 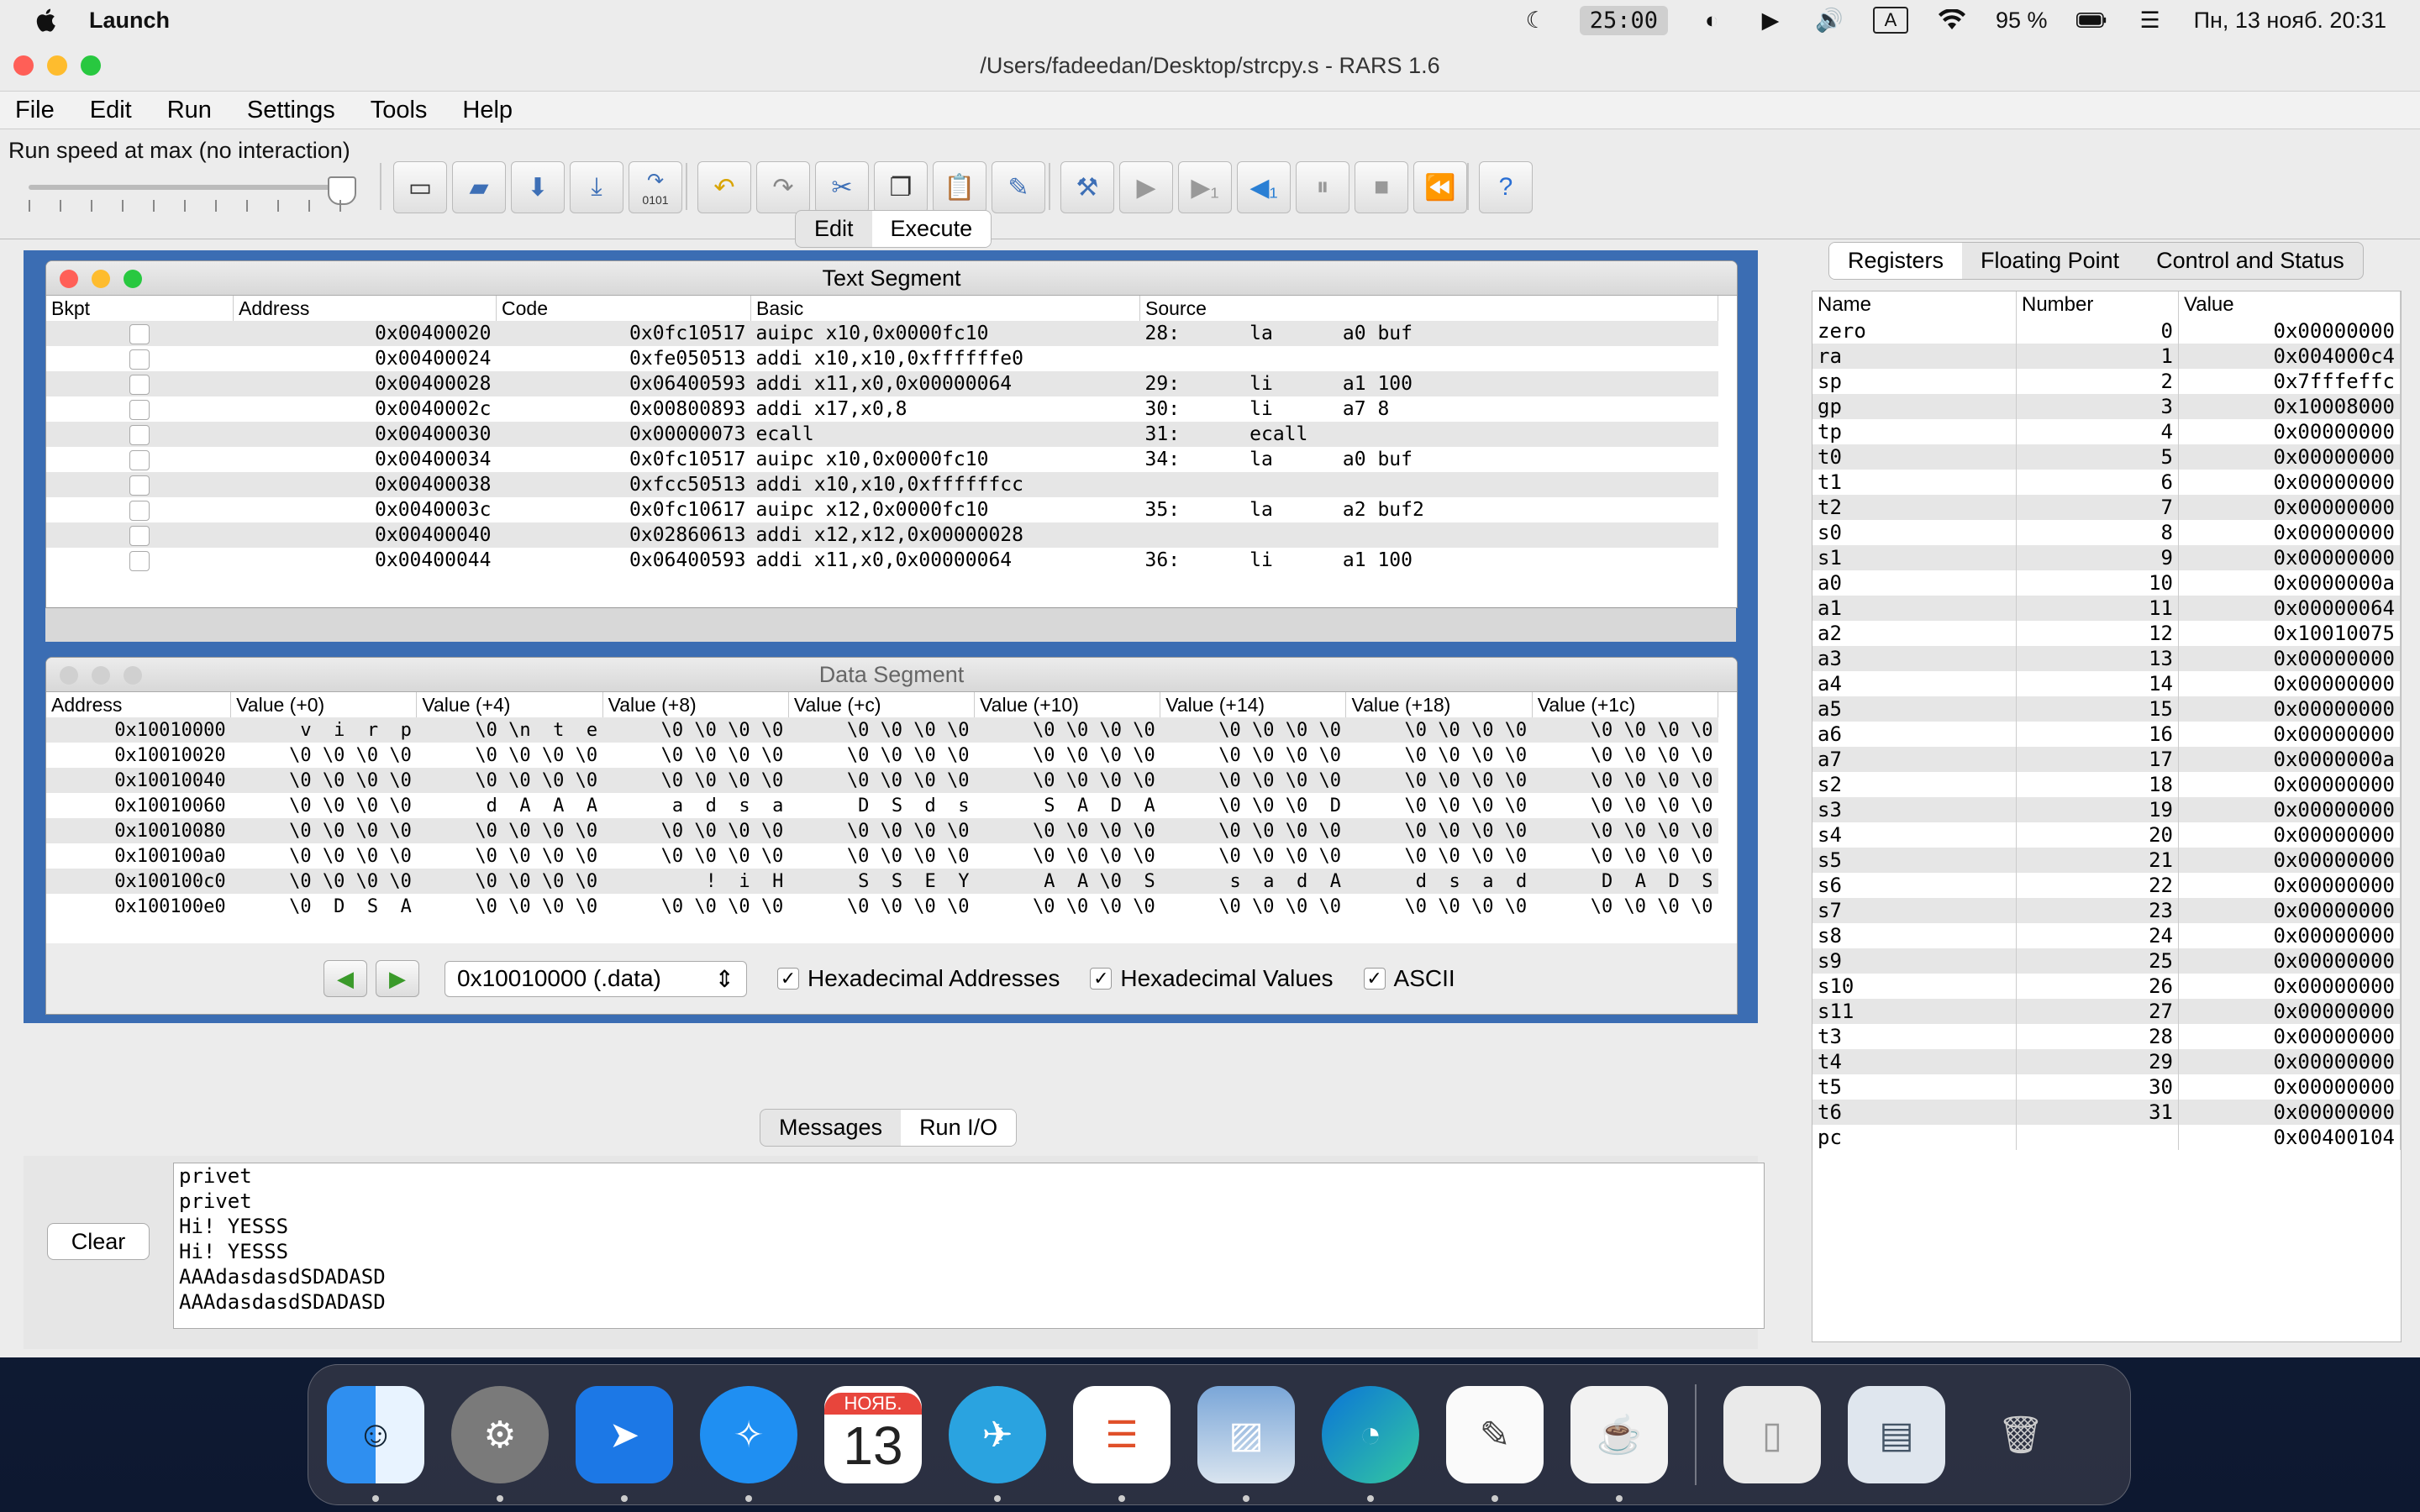 What do you see at coordinates (1915, 304) in the screenshot?
I see `col-name: Name` at bounding box center [1915, 304].